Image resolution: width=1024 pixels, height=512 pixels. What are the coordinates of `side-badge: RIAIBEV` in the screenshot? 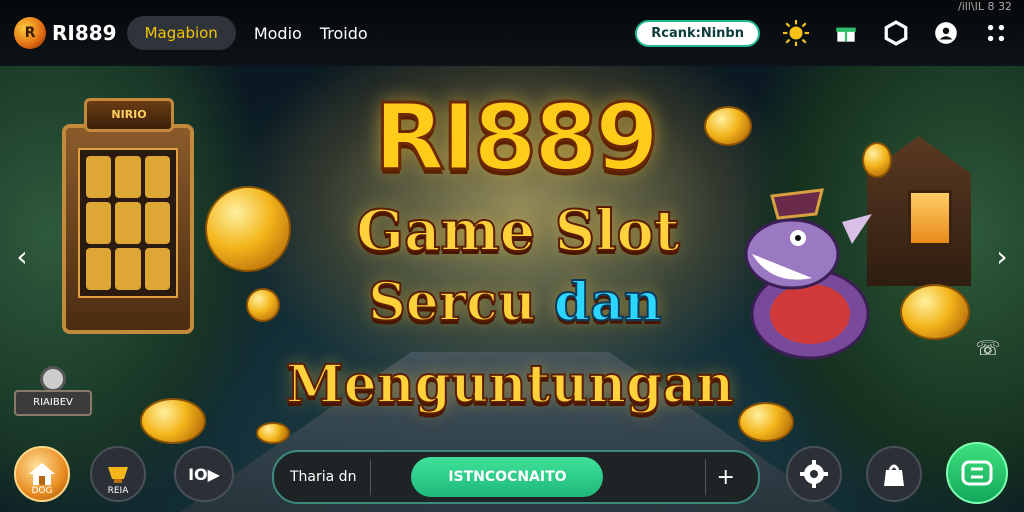 It's located at (53, 392).